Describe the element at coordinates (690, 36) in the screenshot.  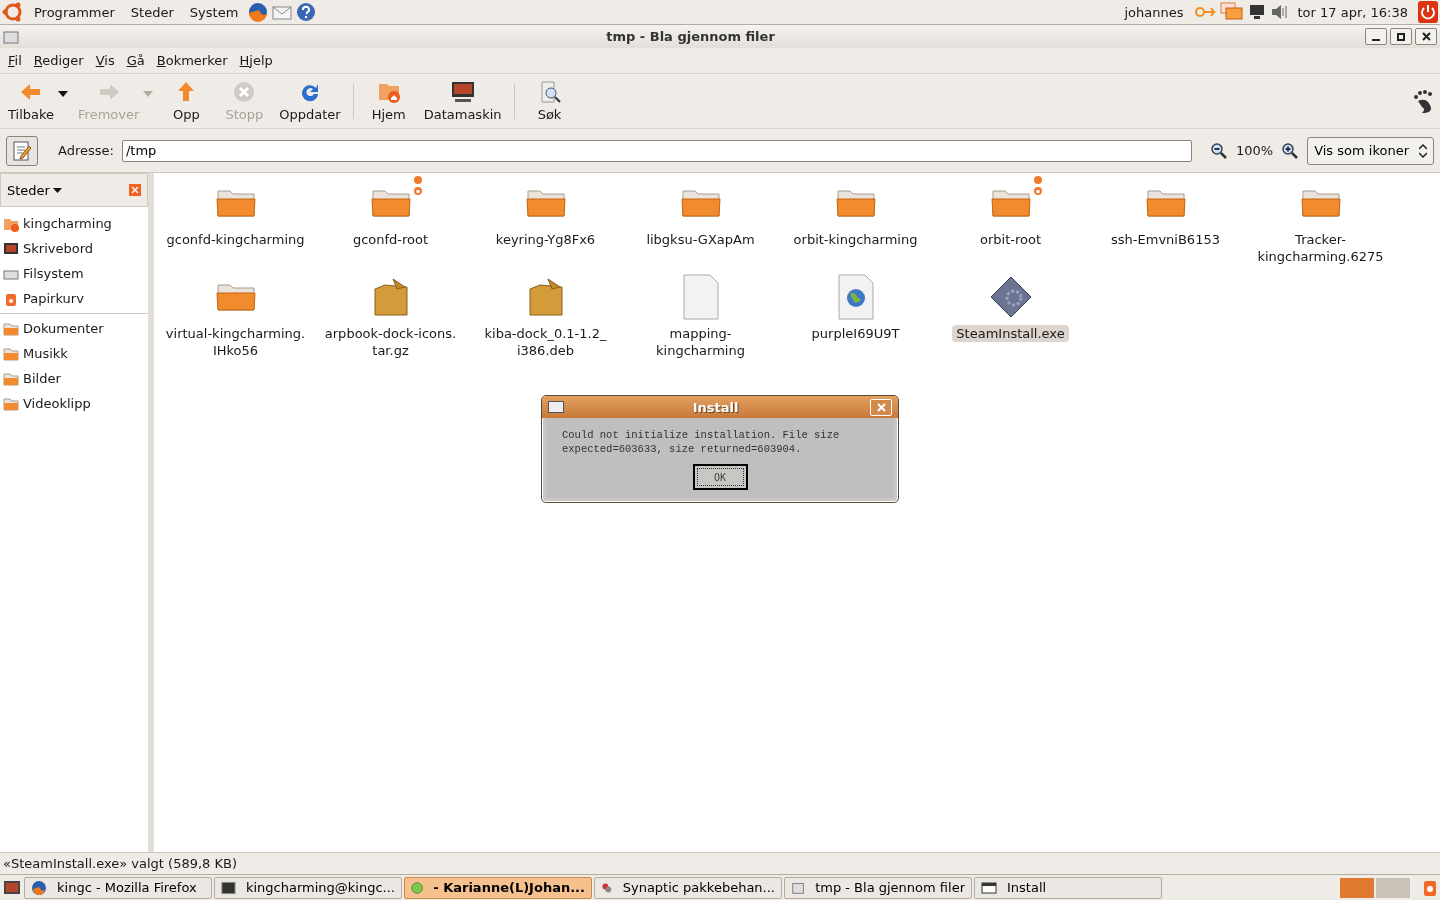
I see `window-title: tmp - Bla gjennom filer` at that location.